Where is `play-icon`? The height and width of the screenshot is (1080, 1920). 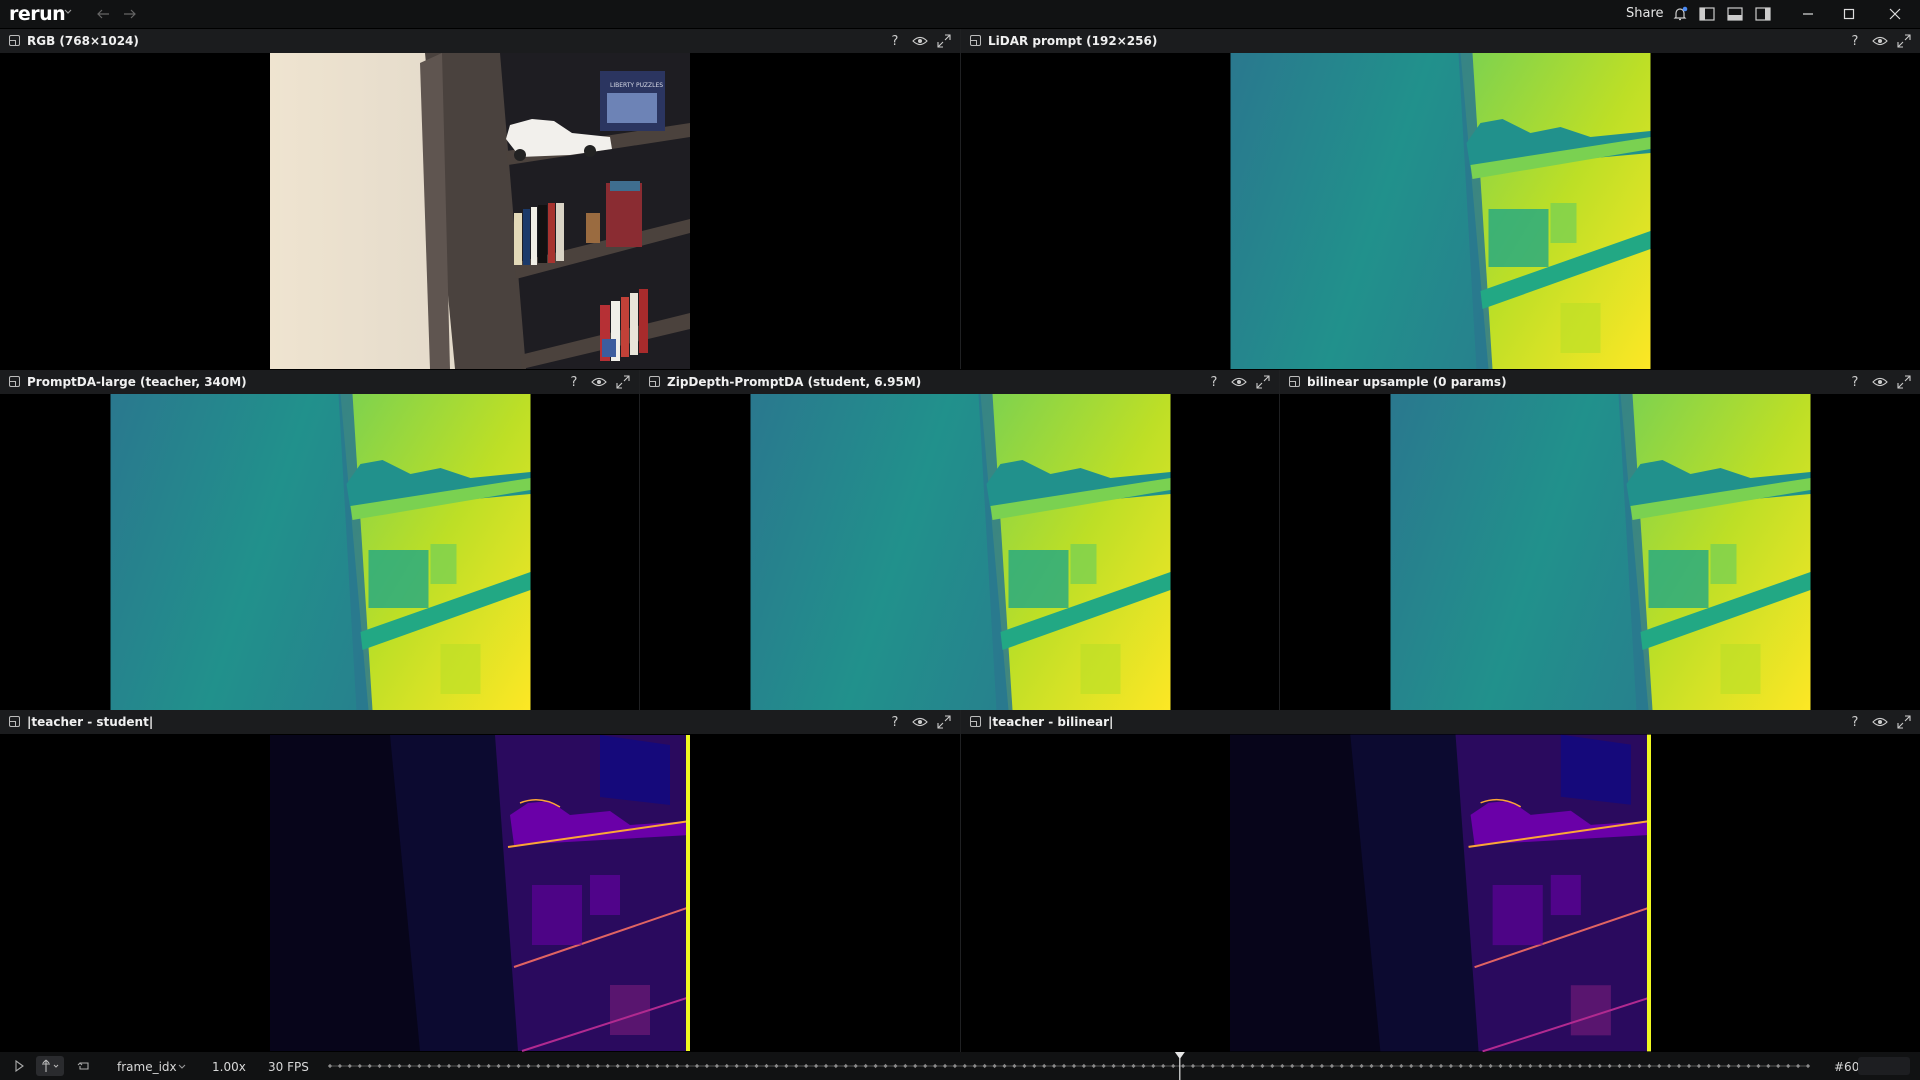
play-icon is located at coordinates (19, 1066).